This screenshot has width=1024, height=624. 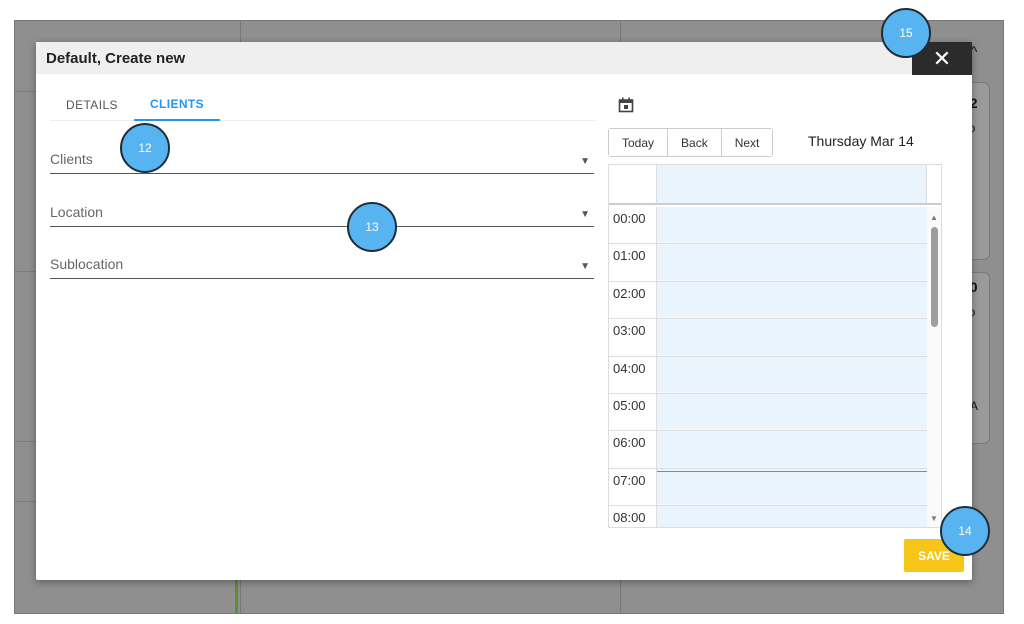 I want to click on time-label: 01:00, so click(x=633, y=262).